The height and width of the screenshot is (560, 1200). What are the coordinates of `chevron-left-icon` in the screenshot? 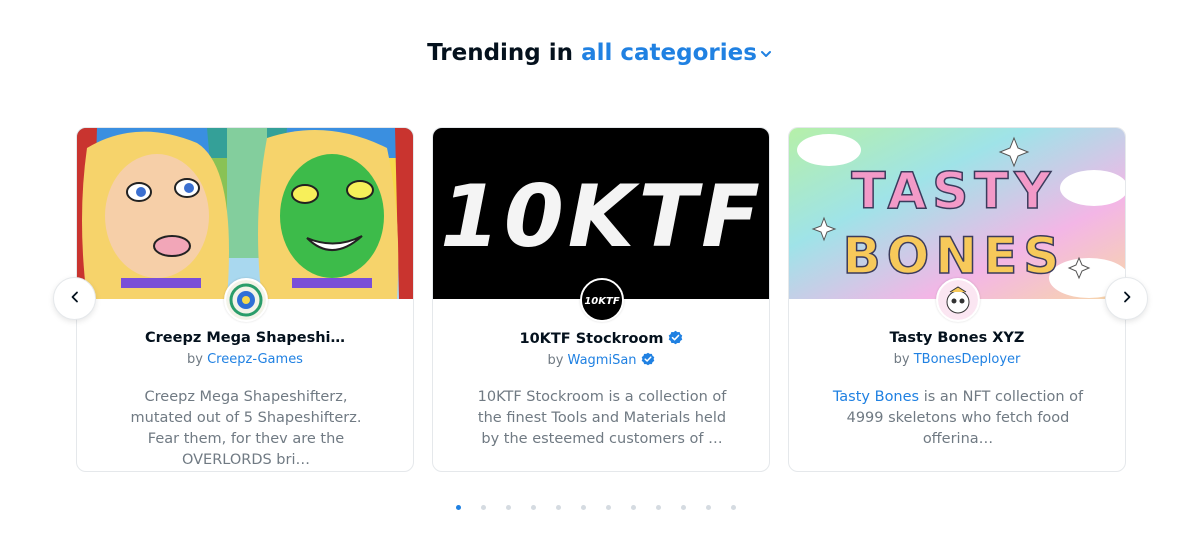 It's located at (75, 298).